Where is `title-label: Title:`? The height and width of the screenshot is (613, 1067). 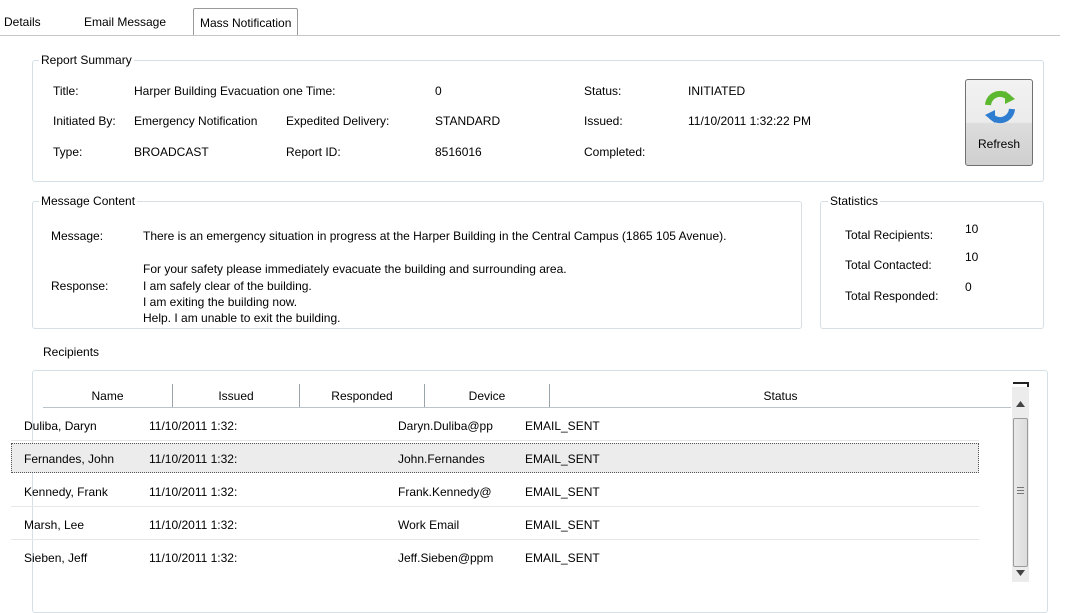
title-label: Title: is located at coordinates (66, 91).